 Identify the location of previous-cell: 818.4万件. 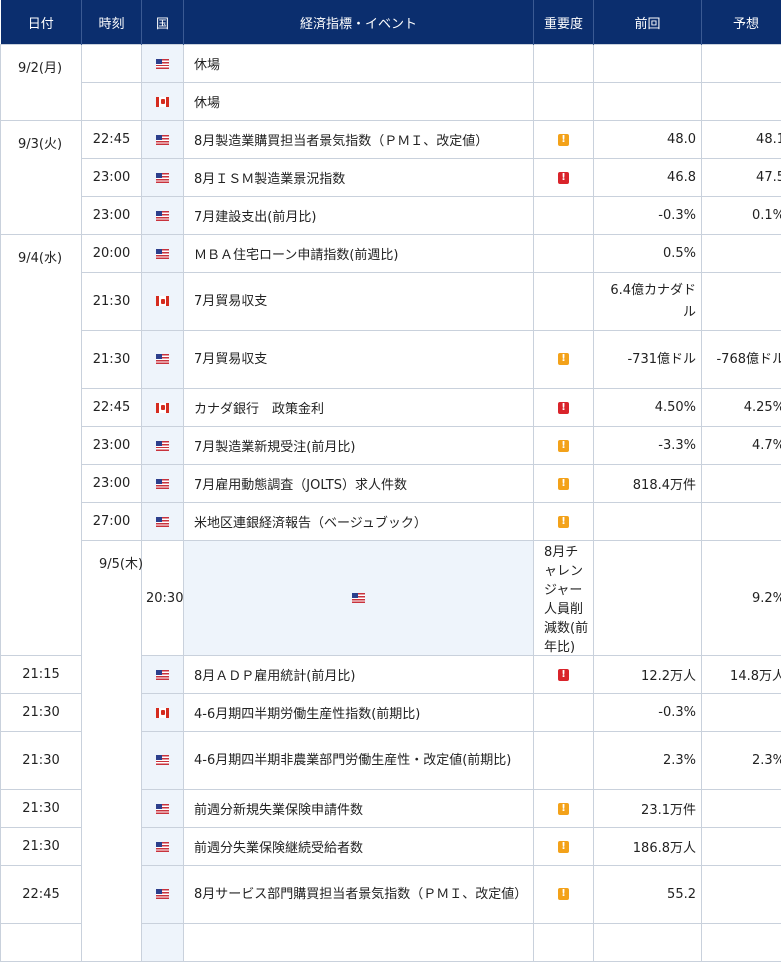
(648, 484).